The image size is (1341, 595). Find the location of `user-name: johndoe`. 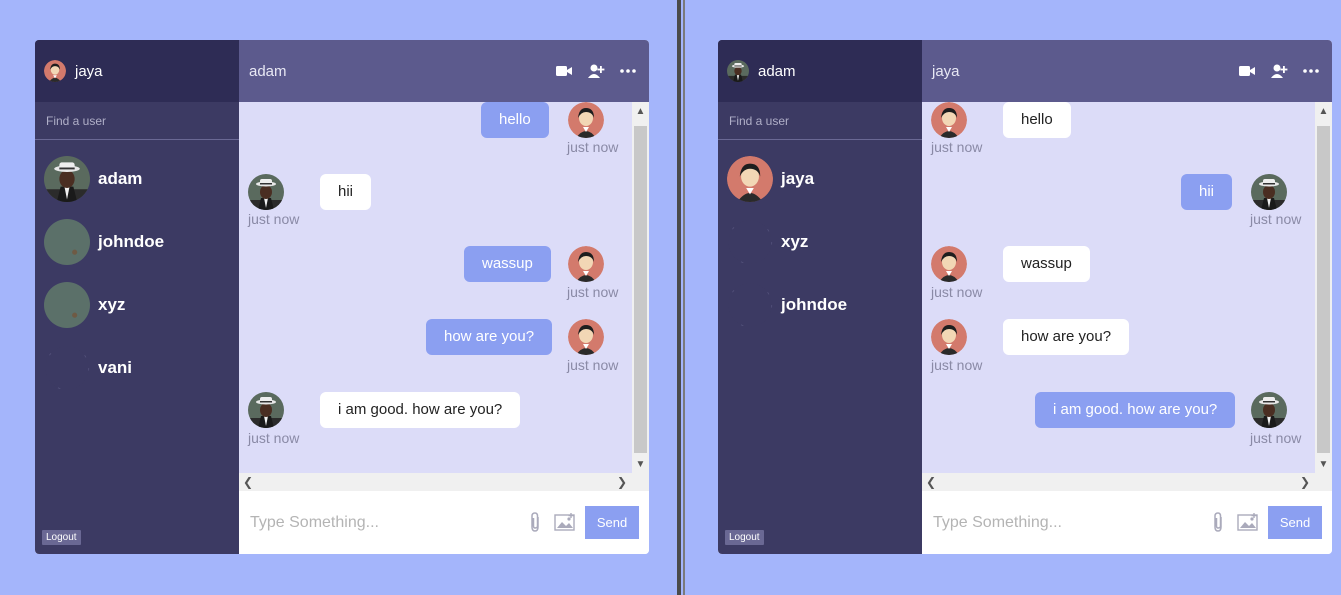

user-name: johndoe is located at coordinates (814, 304).